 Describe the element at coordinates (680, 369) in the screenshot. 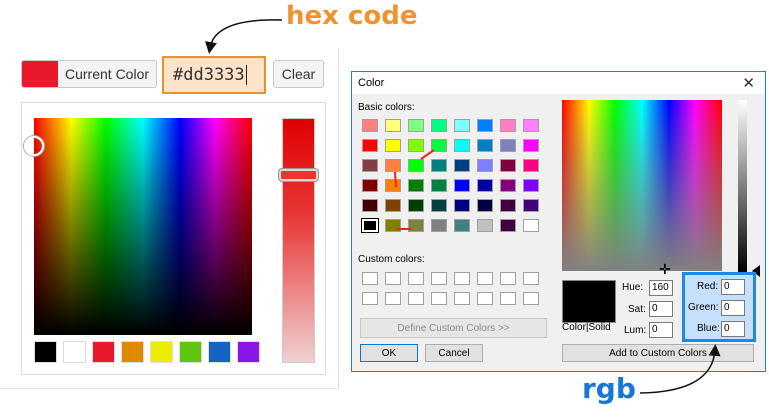

I see `rgb-arrow` at that location.